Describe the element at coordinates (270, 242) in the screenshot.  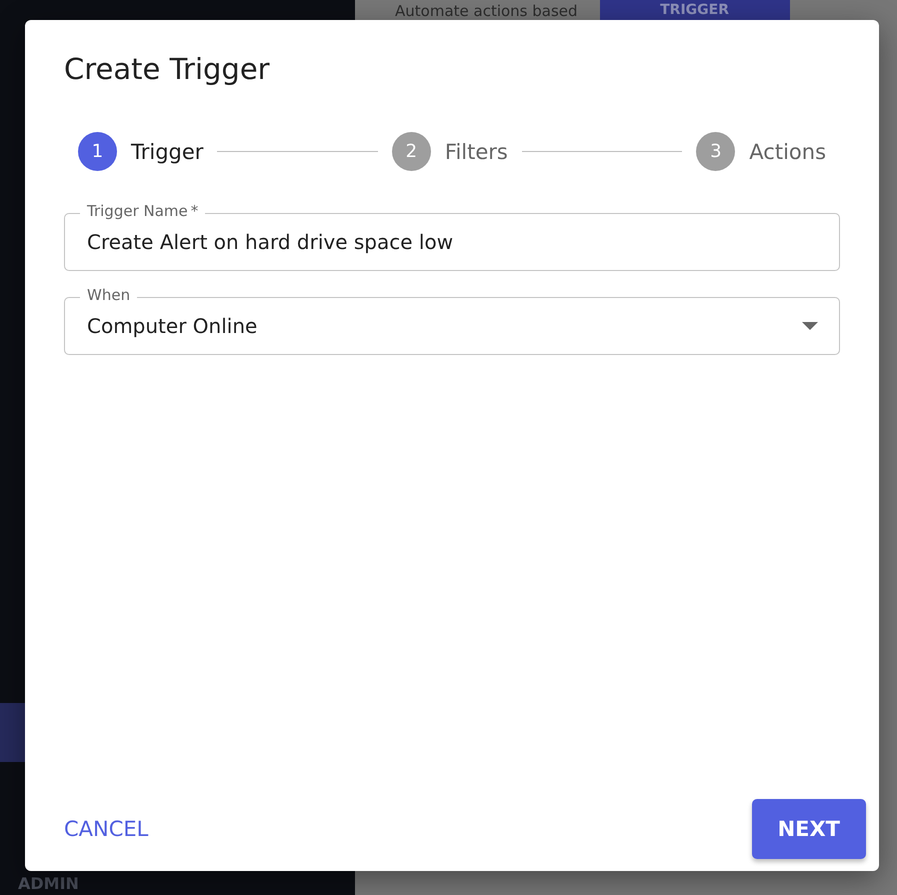
I see `field-value: Create Alert on hard drive space low` at that location.